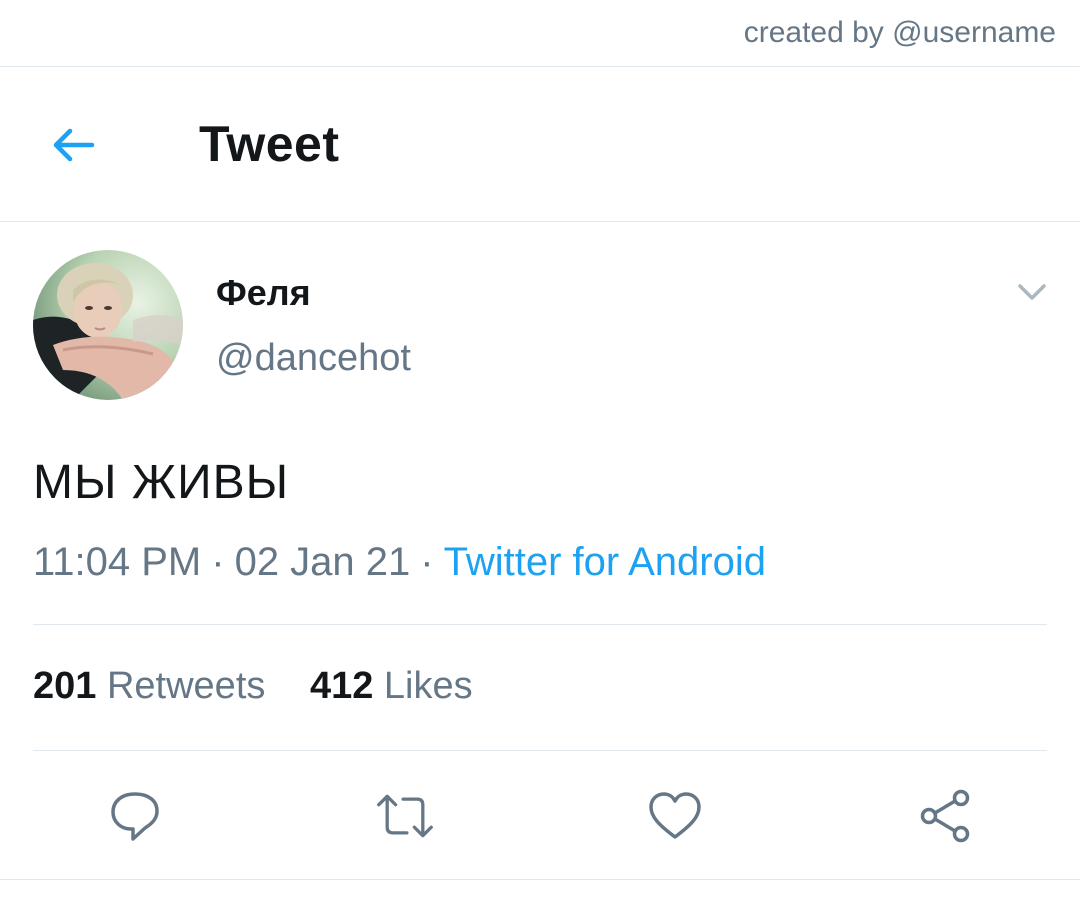 The width and height of the screenshot is (1080, 898). What do you see at coordinates (540, 815) in the screenshot?
I see `tweet-actions-bar` at bounding box center [540, 815].